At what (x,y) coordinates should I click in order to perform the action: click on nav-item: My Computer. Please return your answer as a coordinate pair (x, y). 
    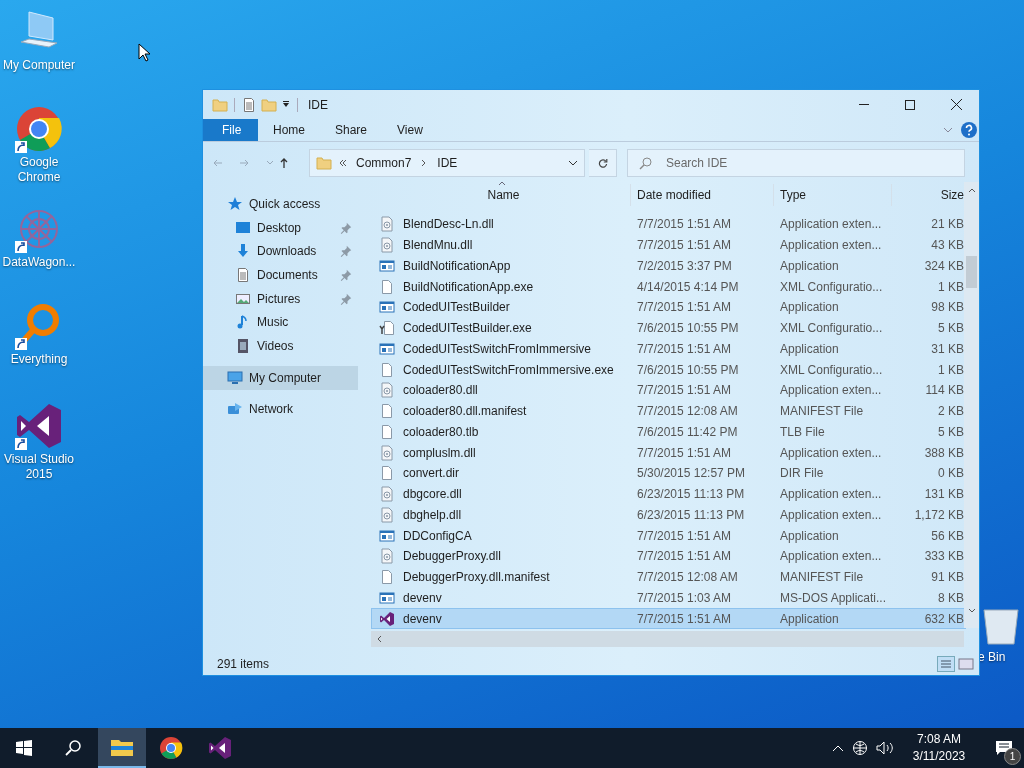
    Looking at the image, I should click on (280, 377).